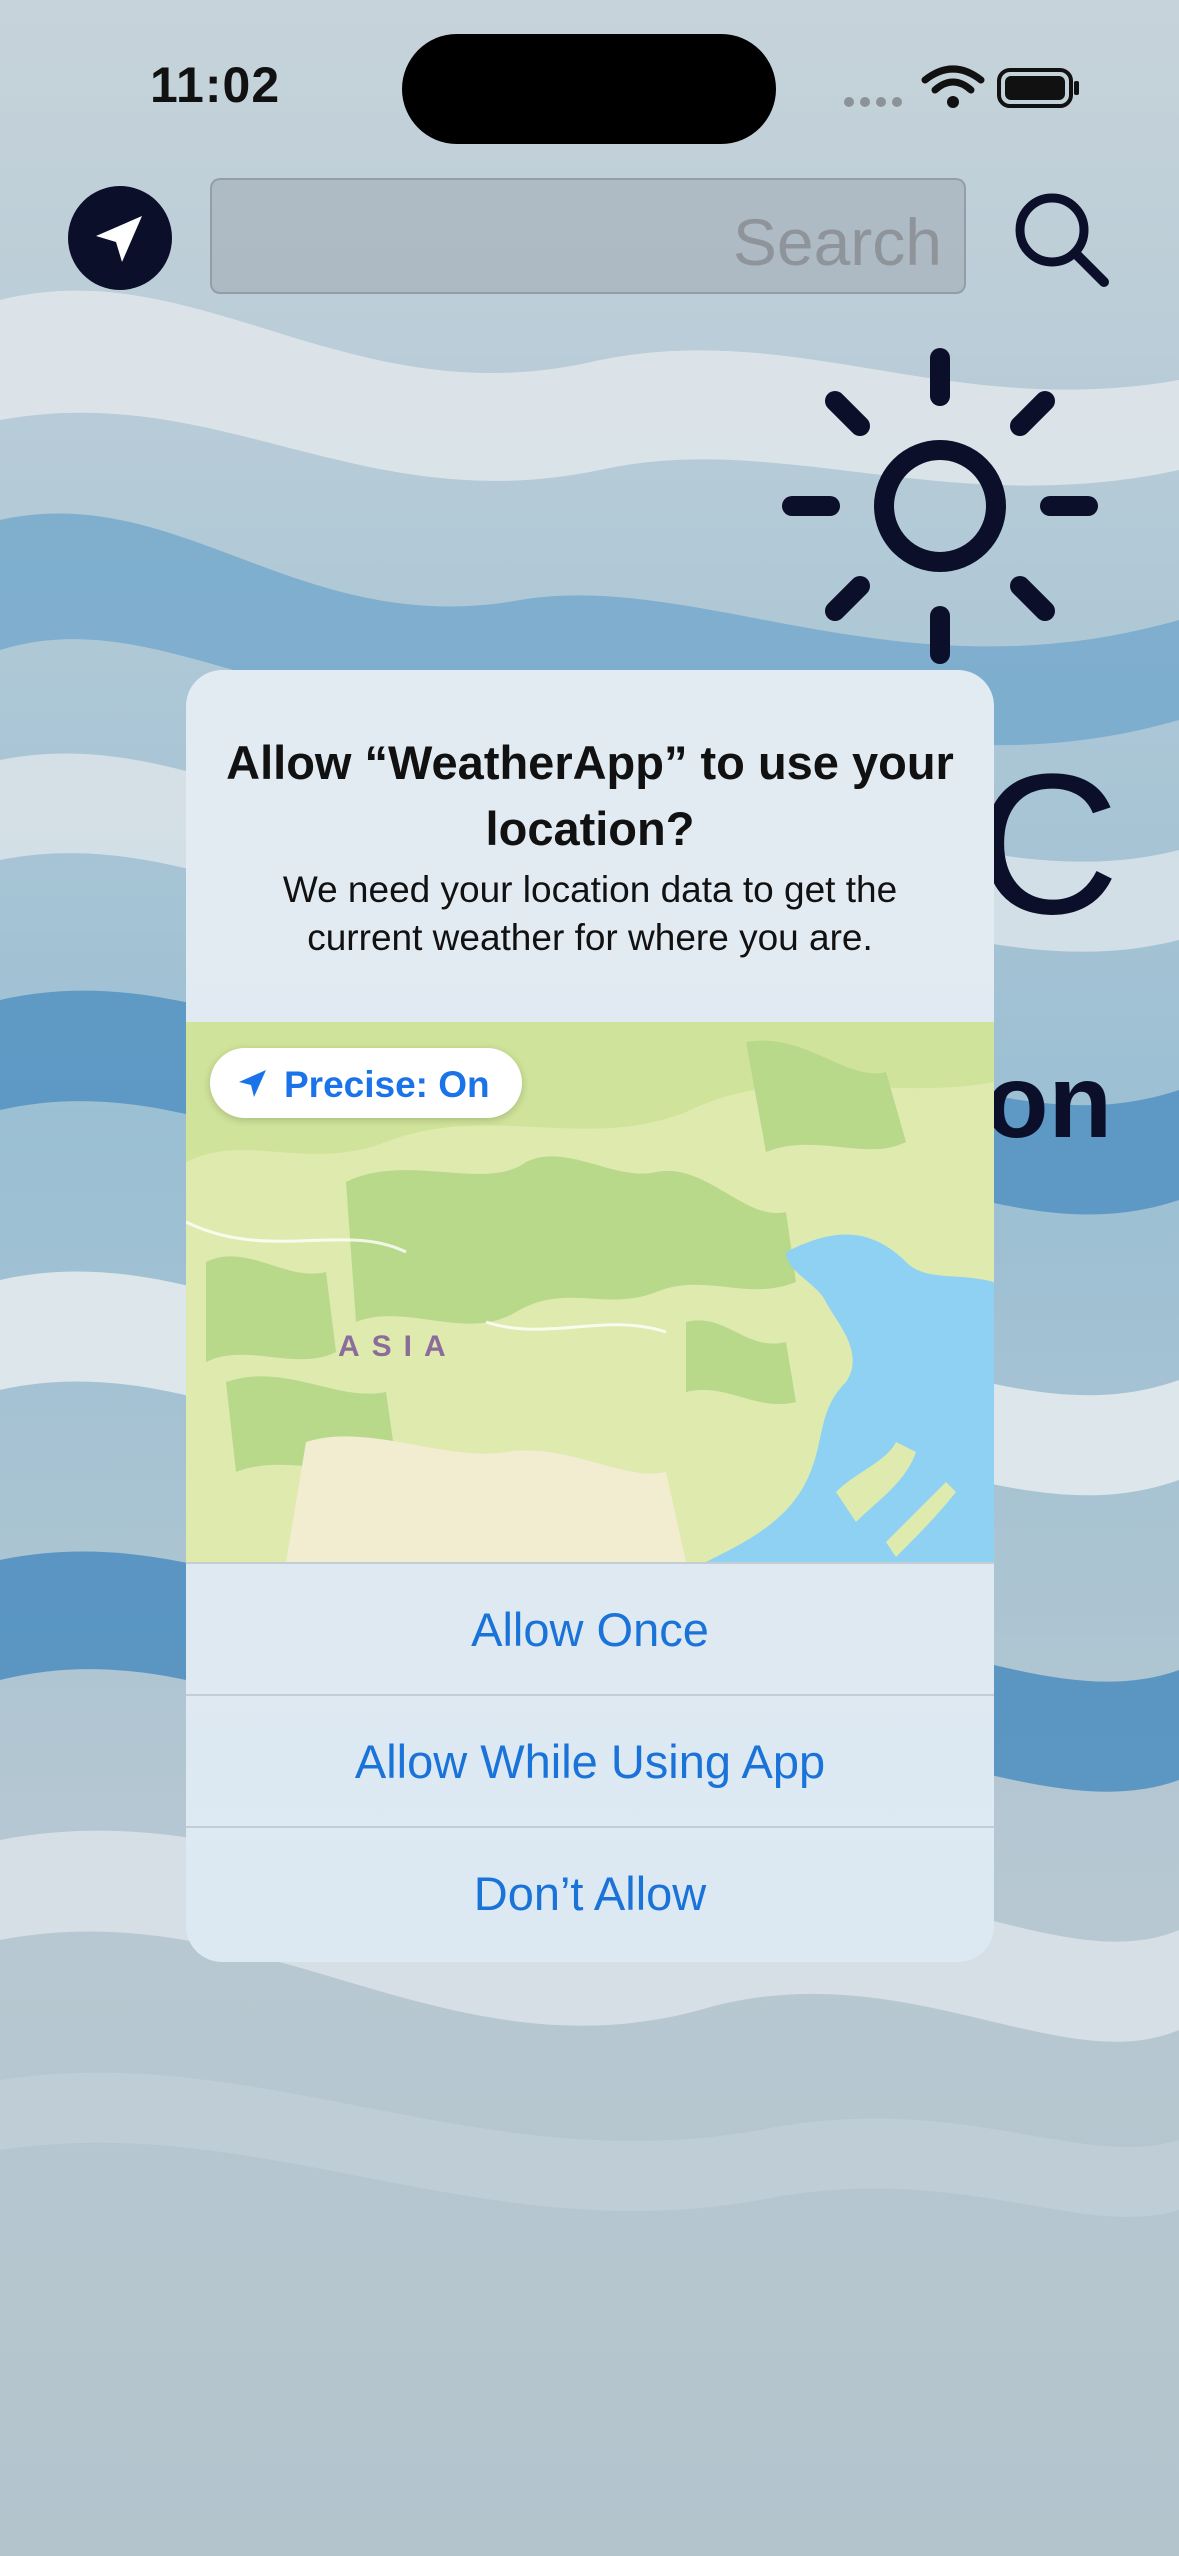  I want to click on search-button, so click(1062, 240).